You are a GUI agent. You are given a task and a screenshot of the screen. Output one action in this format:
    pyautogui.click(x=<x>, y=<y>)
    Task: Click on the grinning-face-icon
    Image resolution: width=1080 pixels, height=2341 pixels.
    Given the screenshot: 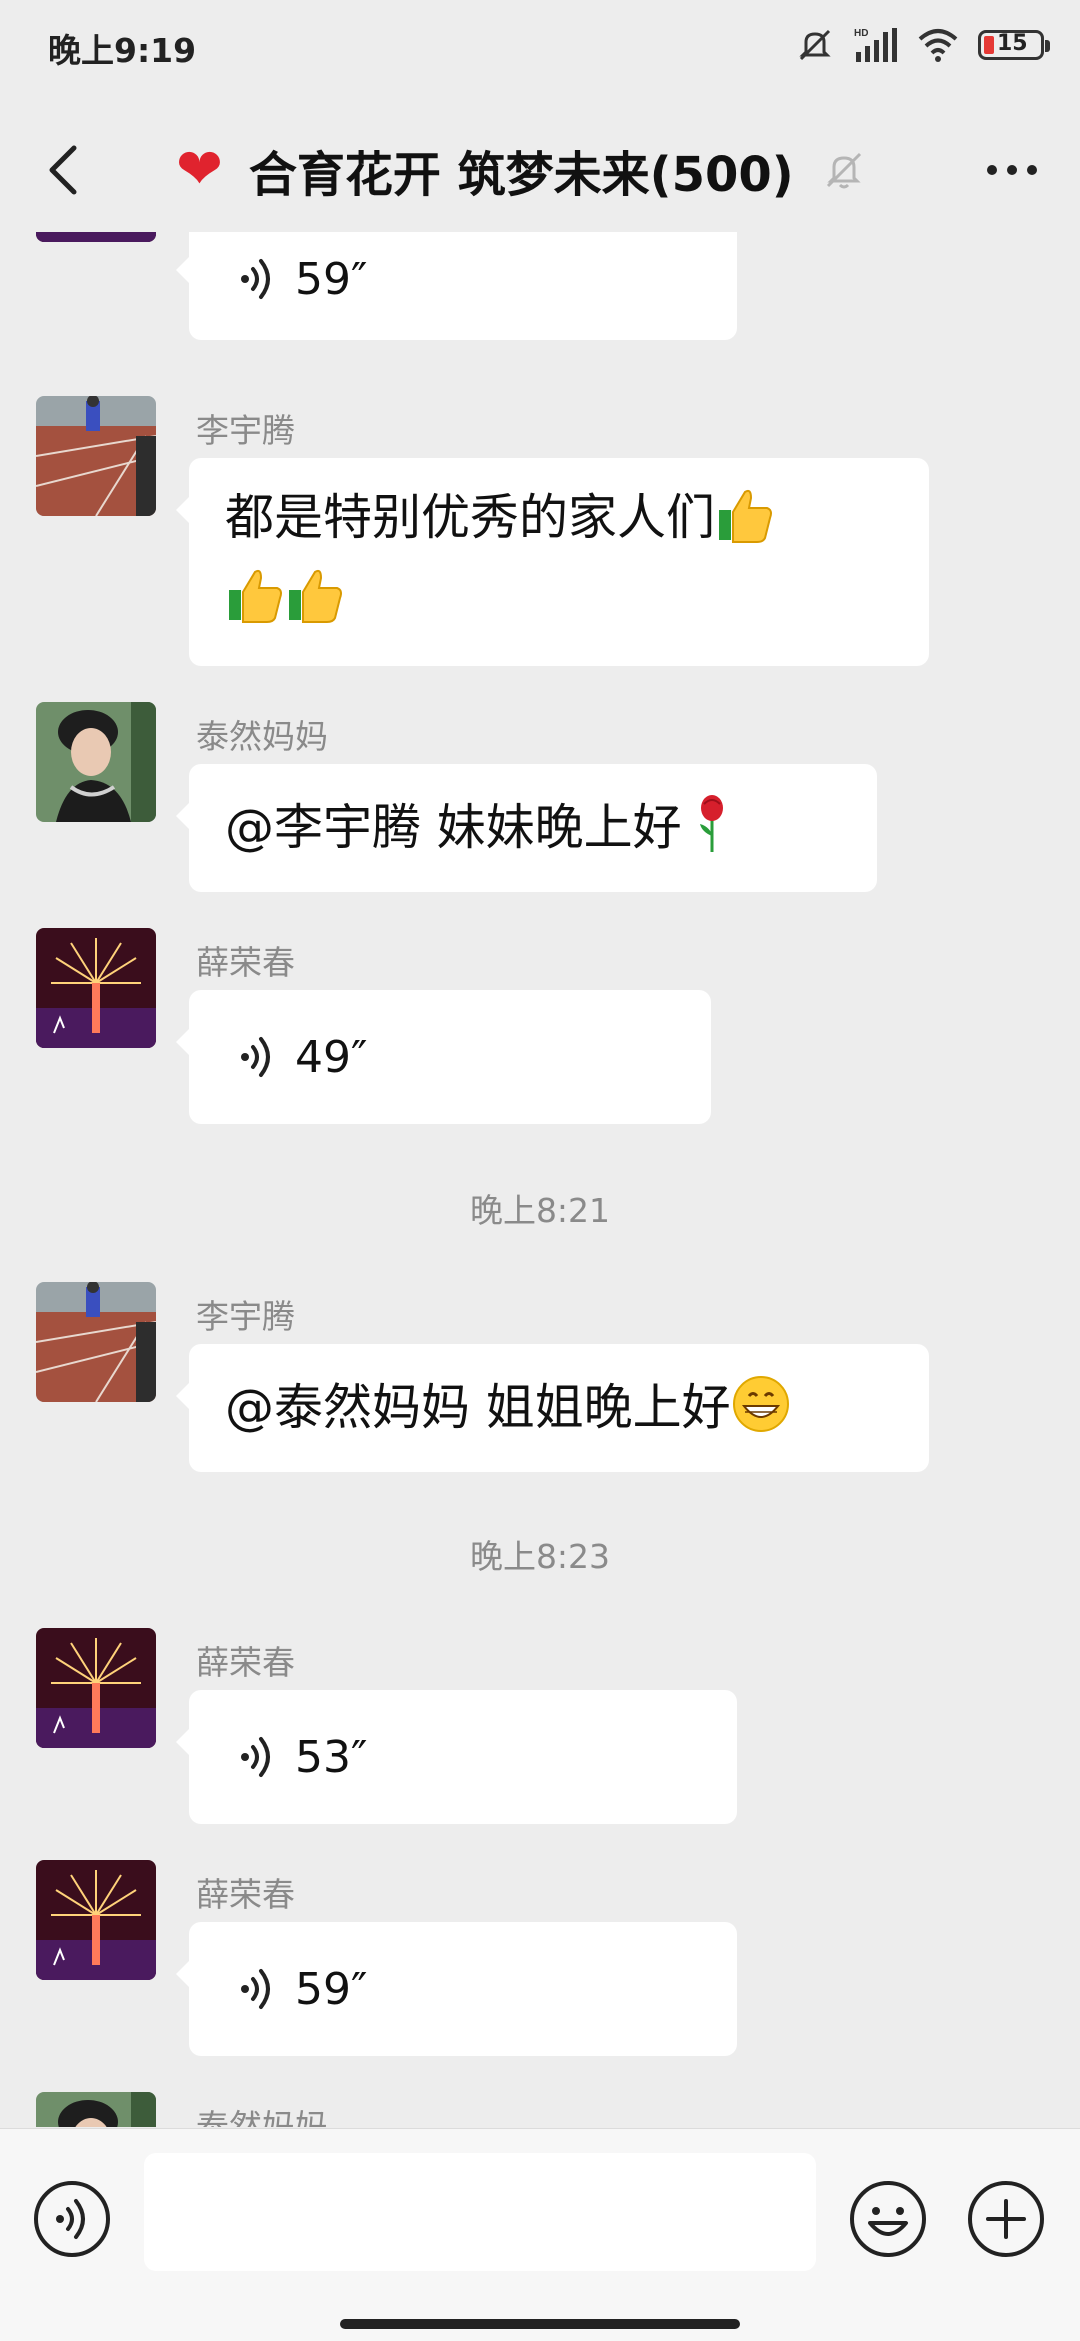 What is the action you would take?
    pyautogui.click(x=760, y=1404)
    